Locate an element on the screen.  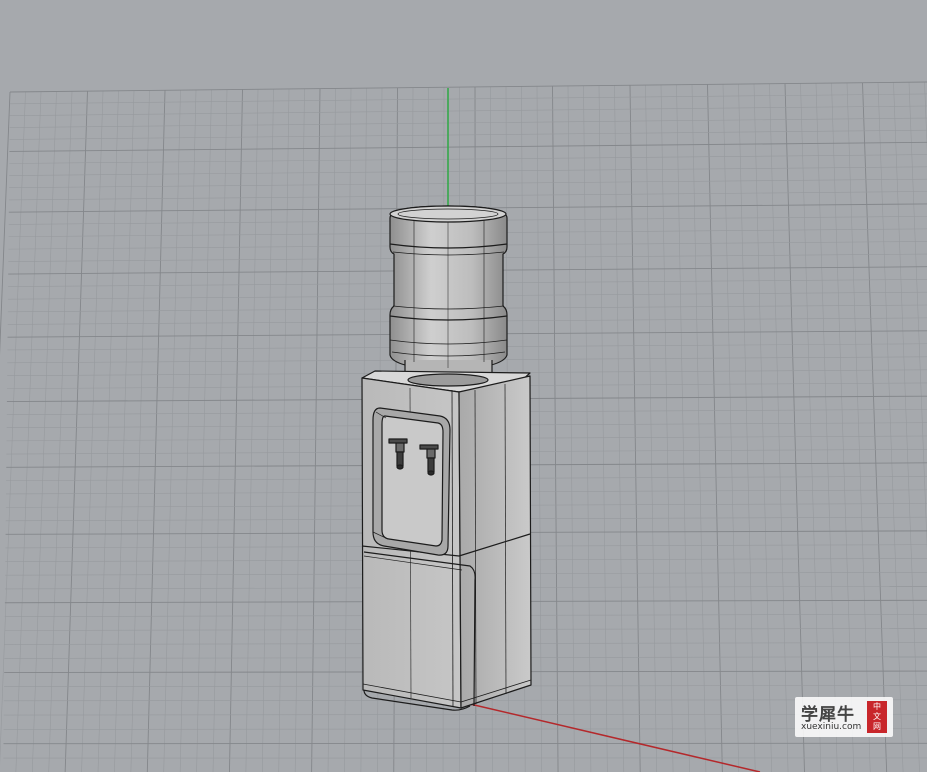
water-bottle is located at coordinates (448, 293).